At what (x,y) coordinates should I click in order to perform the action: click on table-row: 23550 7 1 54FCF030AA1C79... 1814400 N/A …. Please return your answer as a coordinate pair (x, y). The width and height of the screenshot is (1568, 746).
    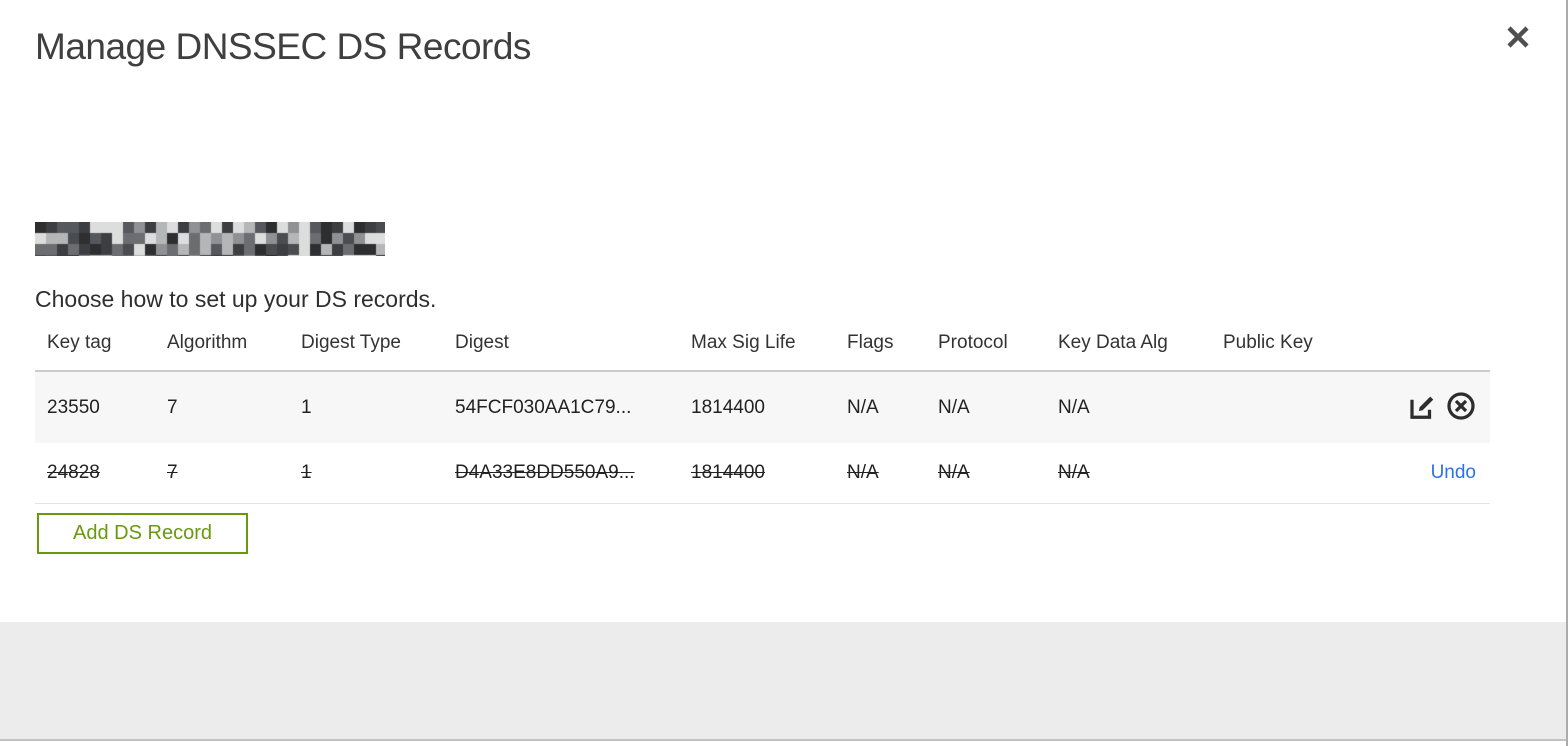
    Looking at the image, I should click on (762, 407).